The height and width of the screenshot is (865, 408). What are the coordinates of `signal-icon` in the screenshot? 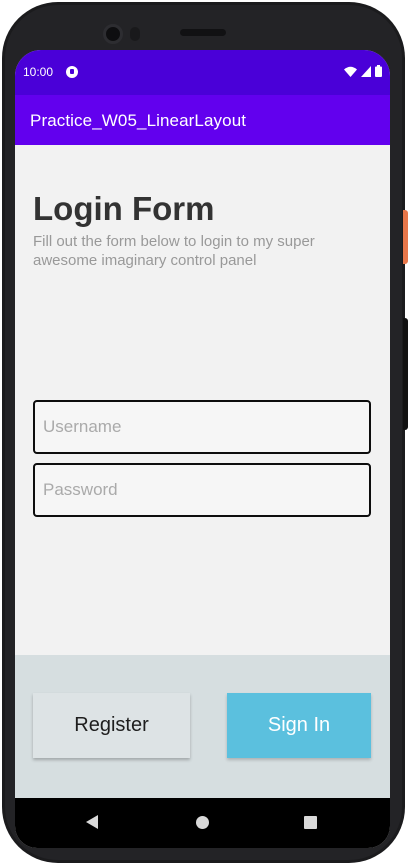 It's located at (366, 71).